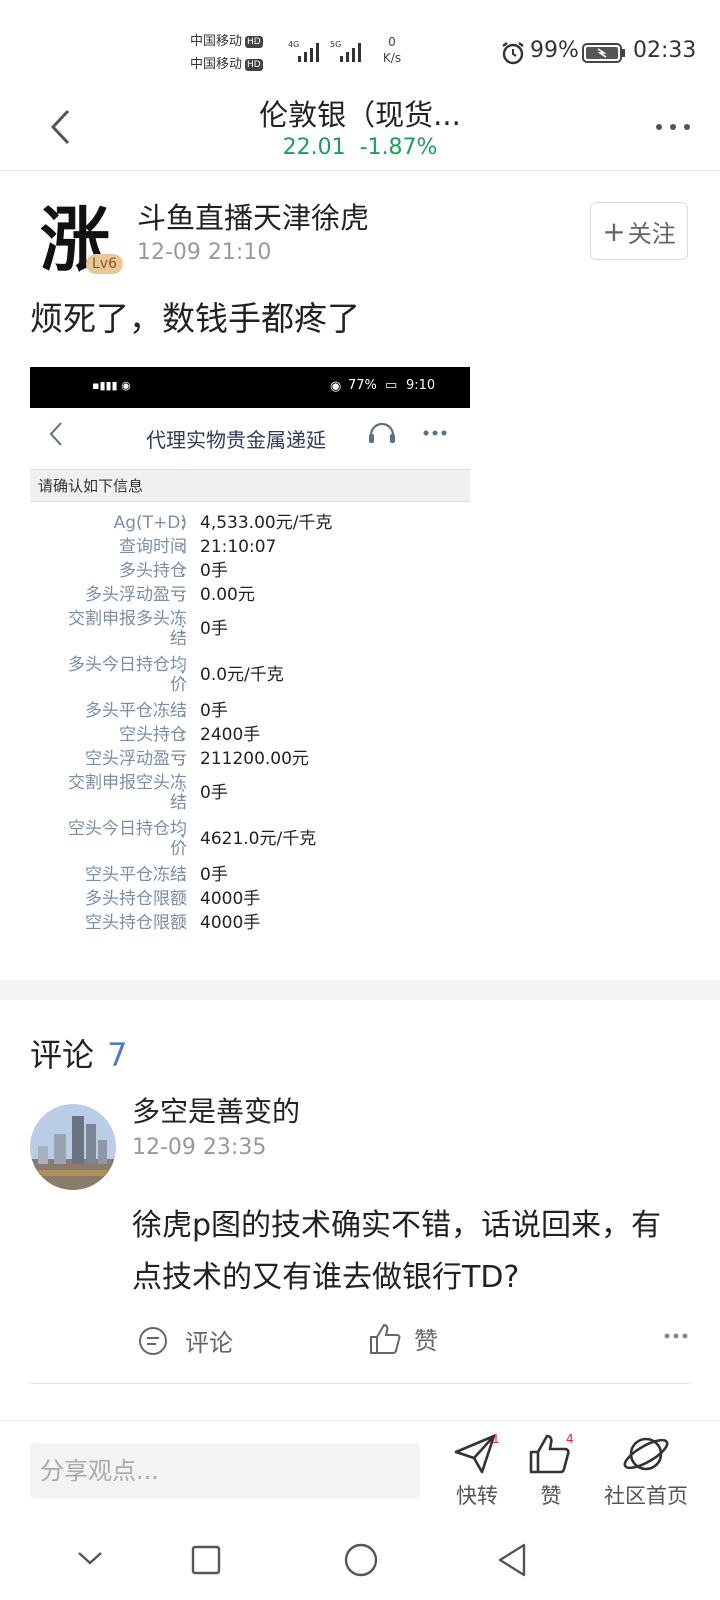 This screenshot has height=1600, width=720. Describe the element at coordinates (238, 547) in the screenshot. I see `row-value: 21:10:07` at that location.